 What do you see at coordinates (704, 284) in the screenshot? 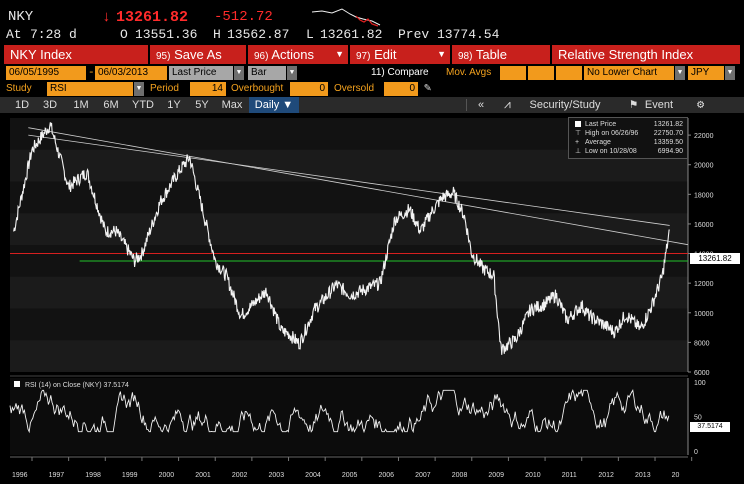
I see `price-axis-label: 12000` at bounding box center [704, 284].